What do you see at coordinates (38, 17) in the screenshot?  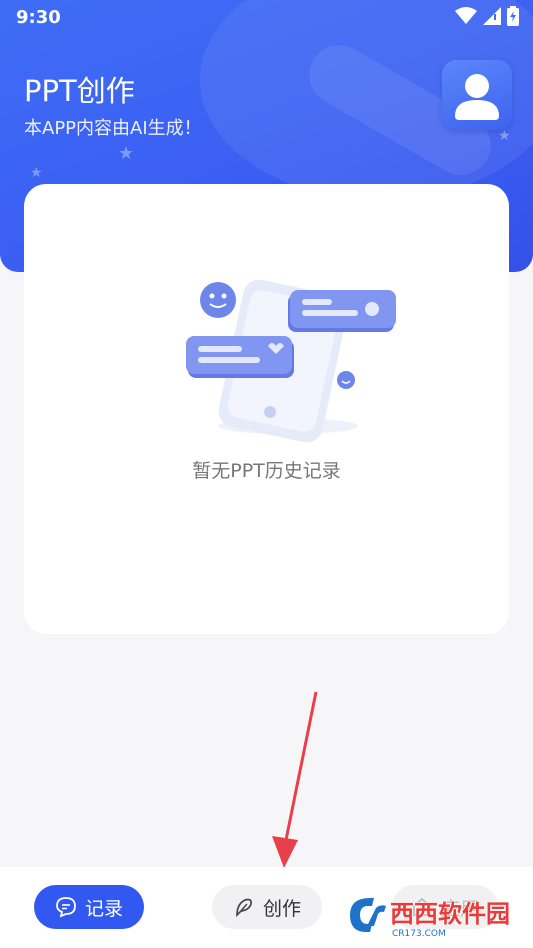 I see `status-time: 9:30` at bounding box center [38, 17].